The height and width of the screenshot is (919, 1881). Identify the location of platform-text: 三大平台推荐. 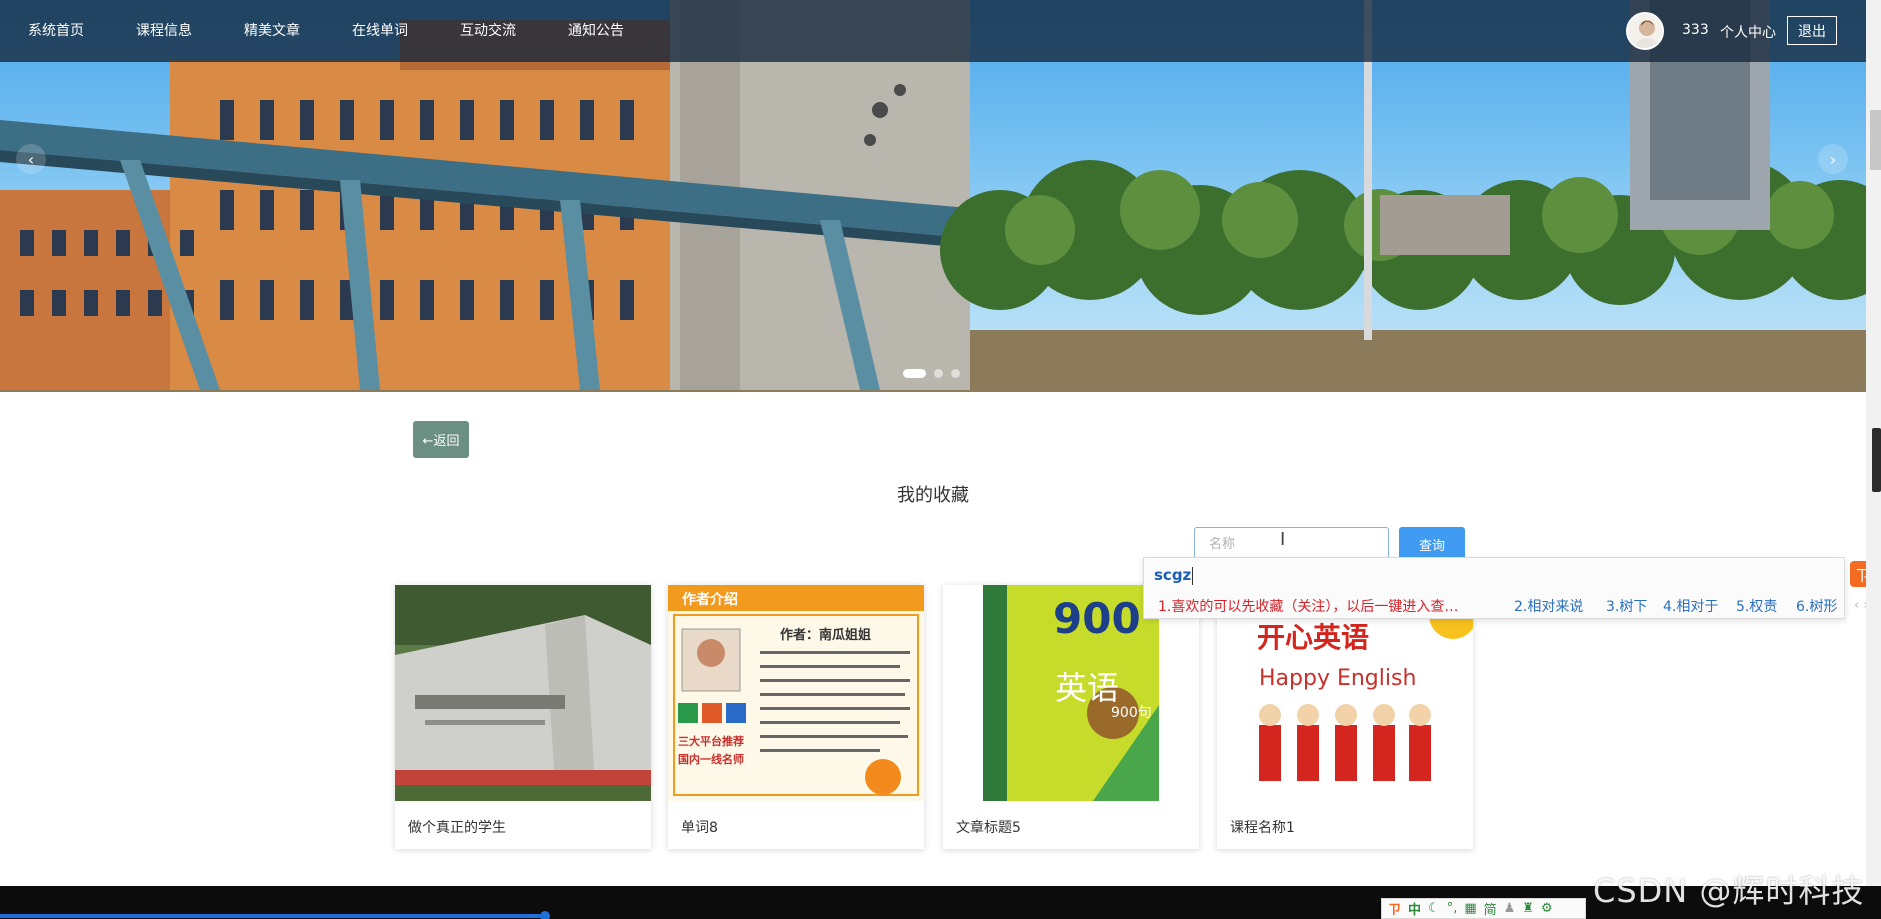
(711, 741).